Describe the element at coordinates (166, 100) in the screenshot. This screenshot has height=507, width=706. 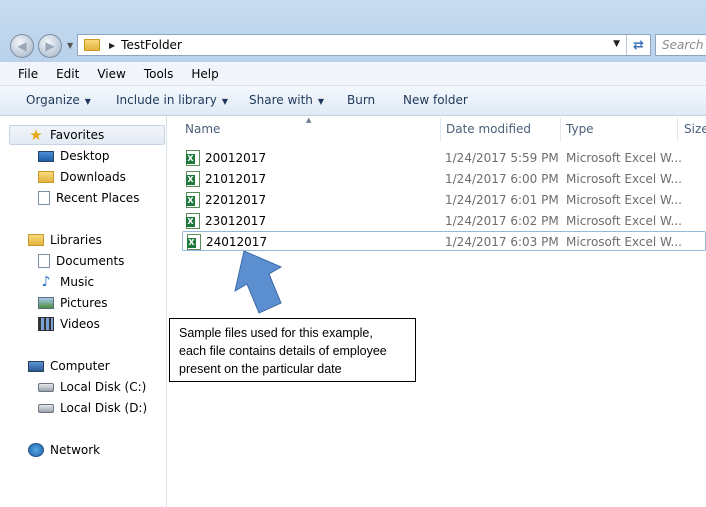
I see `include-in-library-label: Include in library` at that location.